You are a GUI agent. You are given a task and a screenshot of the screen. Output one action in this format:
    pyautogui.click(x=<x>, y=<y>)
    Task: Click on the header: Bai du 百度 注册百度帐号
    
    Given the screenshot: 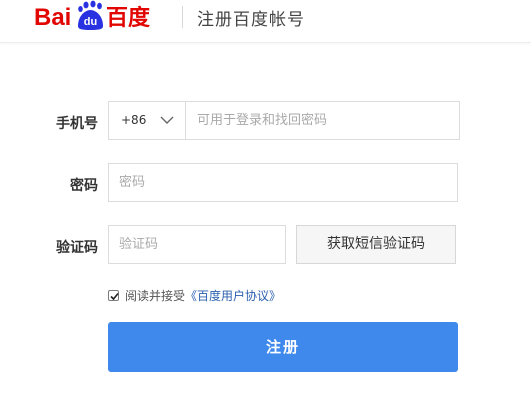 What is the action you would take?
    pyautogui.click(x=265, y=21)
    